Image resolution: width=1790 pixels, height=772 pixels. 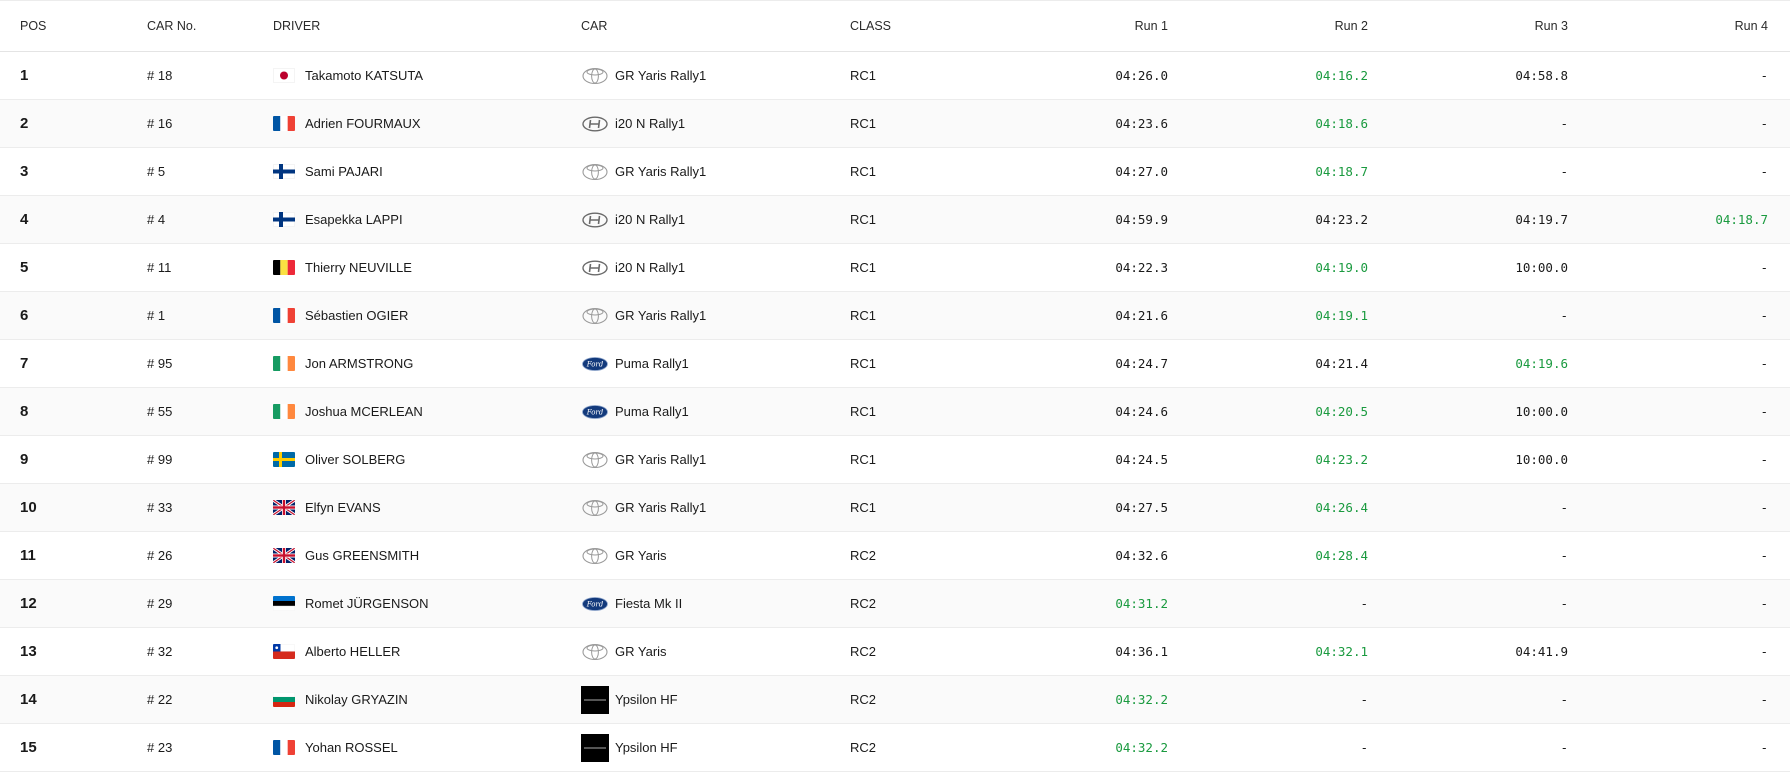 I want to click on header-run-1: Run 1, so click(x=1151, y=26).